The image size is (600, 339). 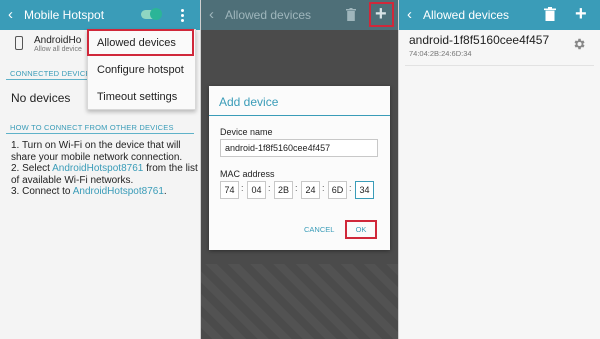 What do you see at coordinates (283, 190) in the screenshot?
I see `mac-octet-field: 2B` at bounding box center [283, 190].